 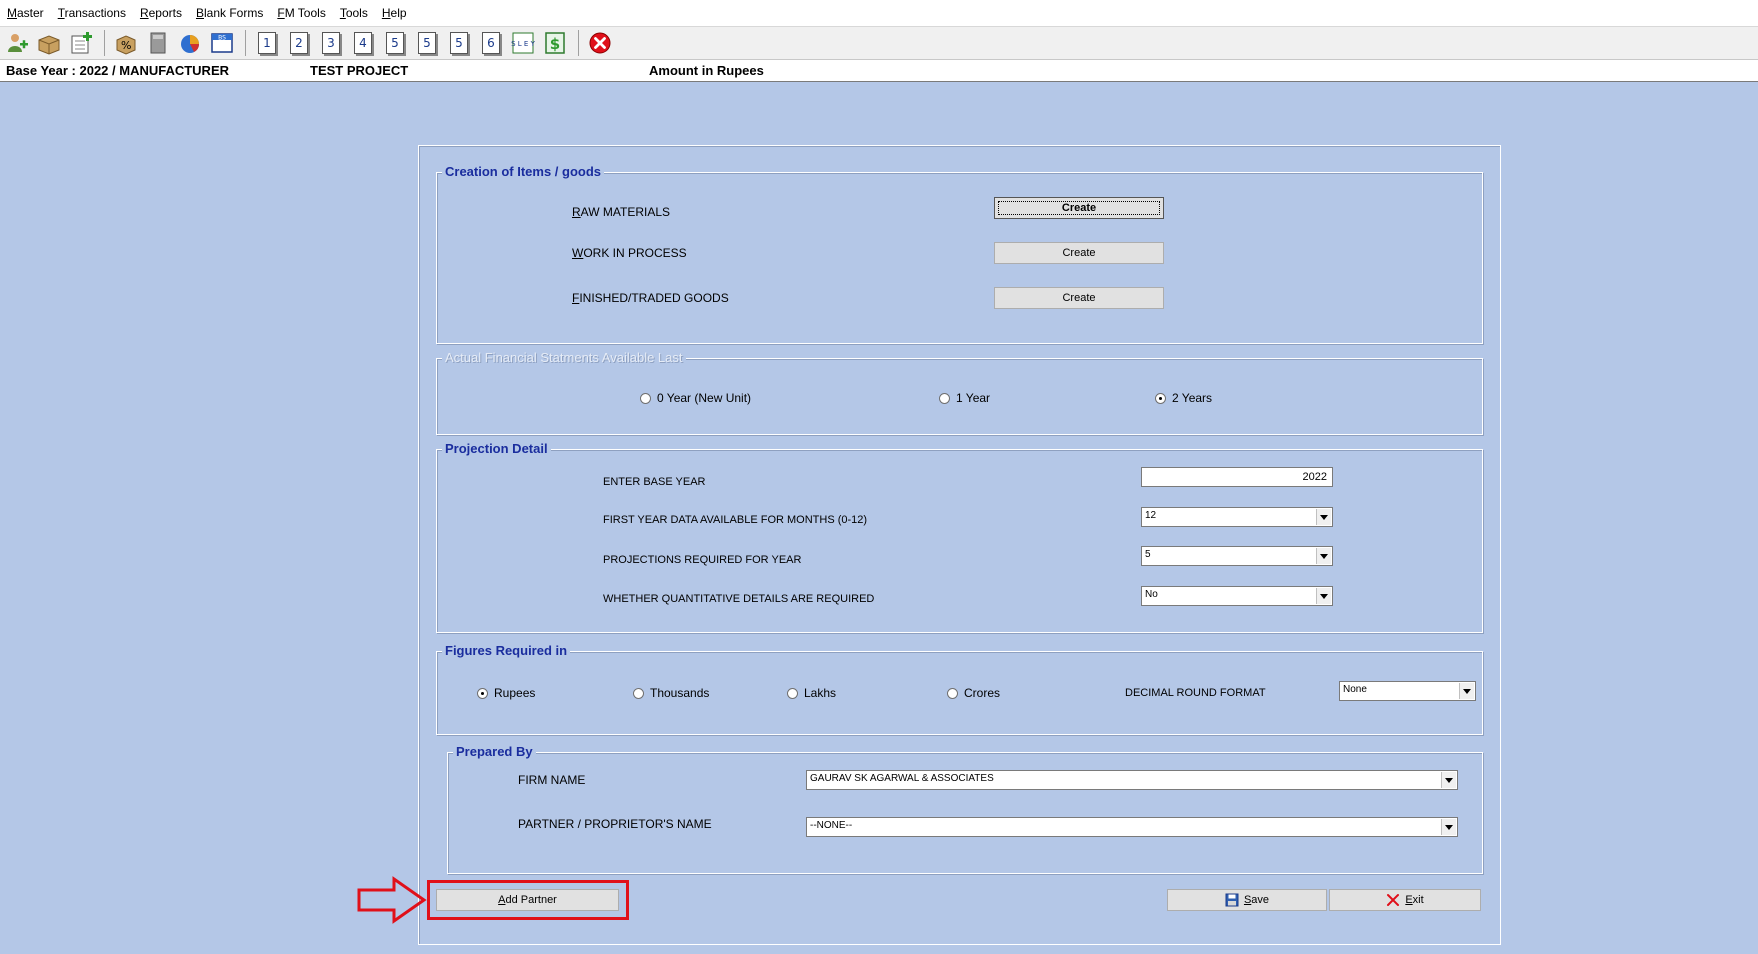 I want to click on toolbar-pie-chart, so click(x=190, y=43).